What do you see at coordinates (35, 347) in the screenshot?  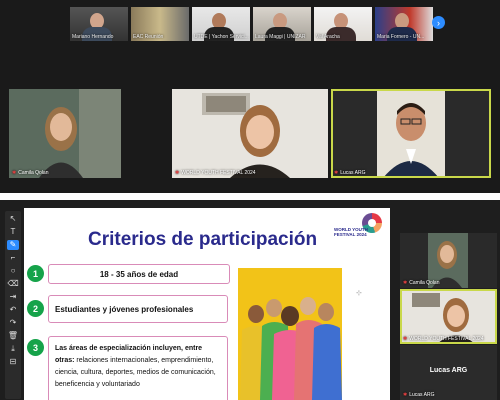 I see `bullet-number: 3` at bounding box center [35, 347].